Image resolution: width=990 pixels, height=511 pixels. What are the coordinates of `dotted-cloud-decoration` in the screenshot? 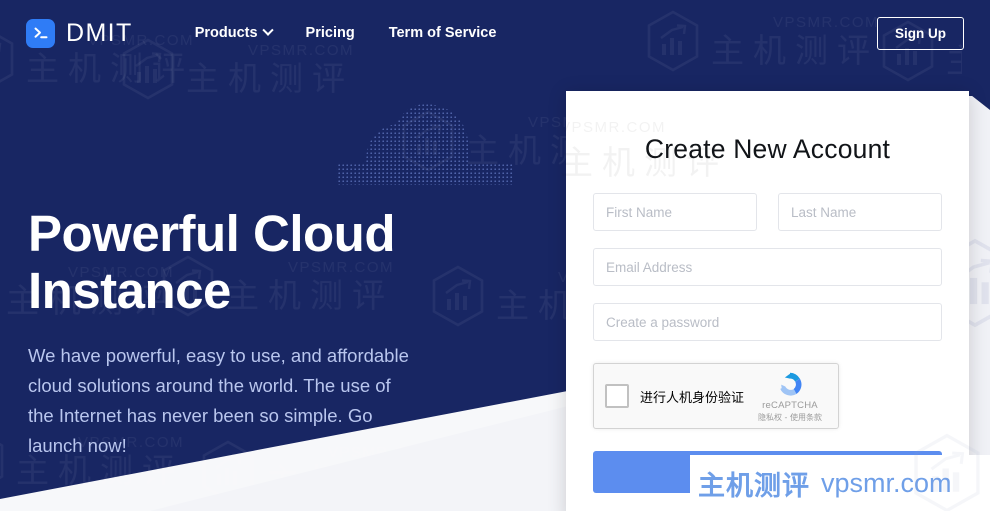 It's located at (425, 144).